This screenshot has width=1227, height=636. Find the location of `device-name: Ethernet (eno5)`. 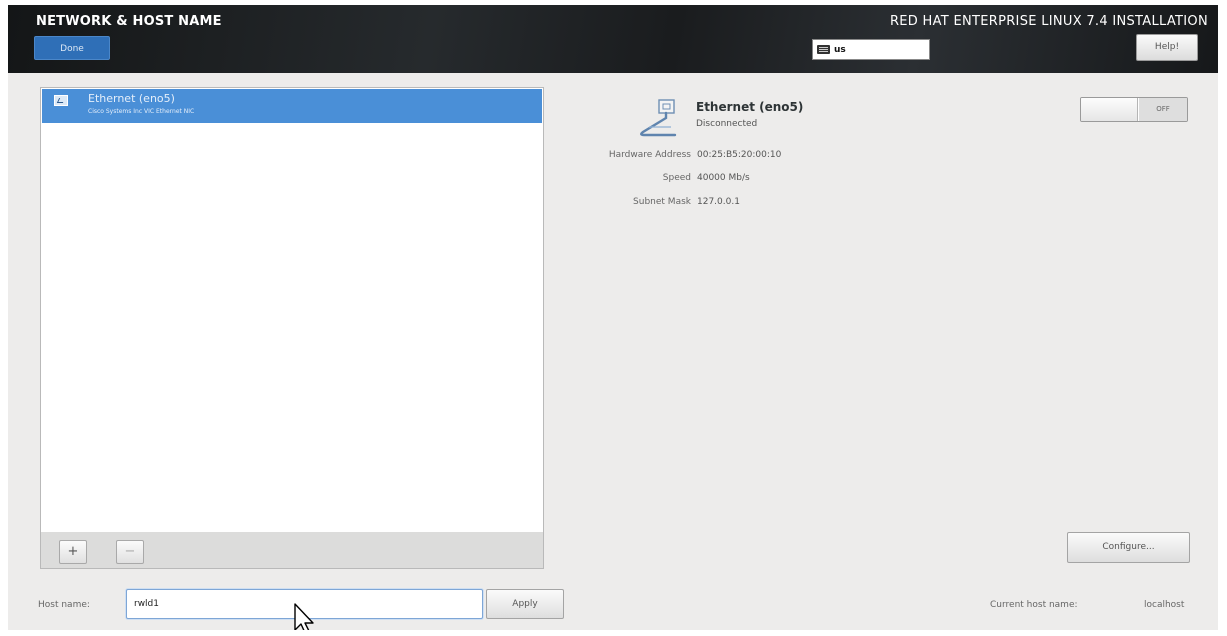

device-name: Ethernet (eno5) is located at coordinates (131, 98).